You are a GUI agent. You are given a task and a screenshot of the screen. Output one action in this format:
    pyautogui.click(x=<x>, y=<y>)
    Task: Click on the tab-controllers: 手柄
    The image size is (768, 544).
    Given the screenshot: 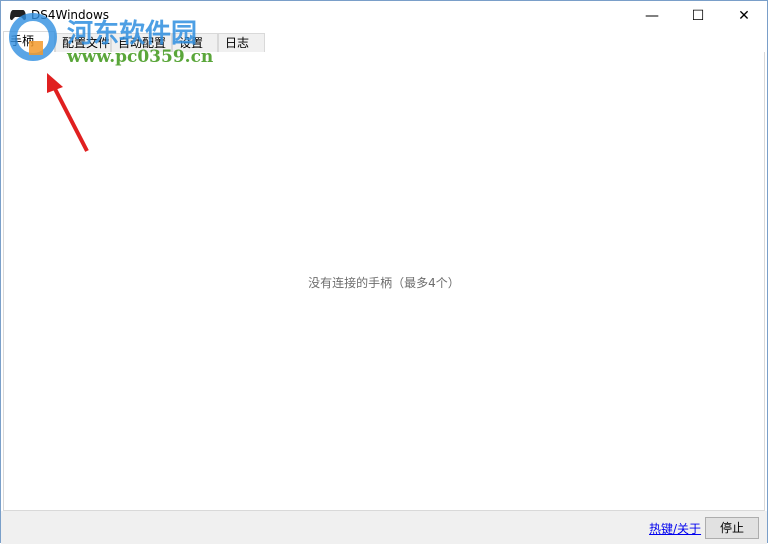 What is the action you would take?
    pyautogui.click(x=29, y=42)
    